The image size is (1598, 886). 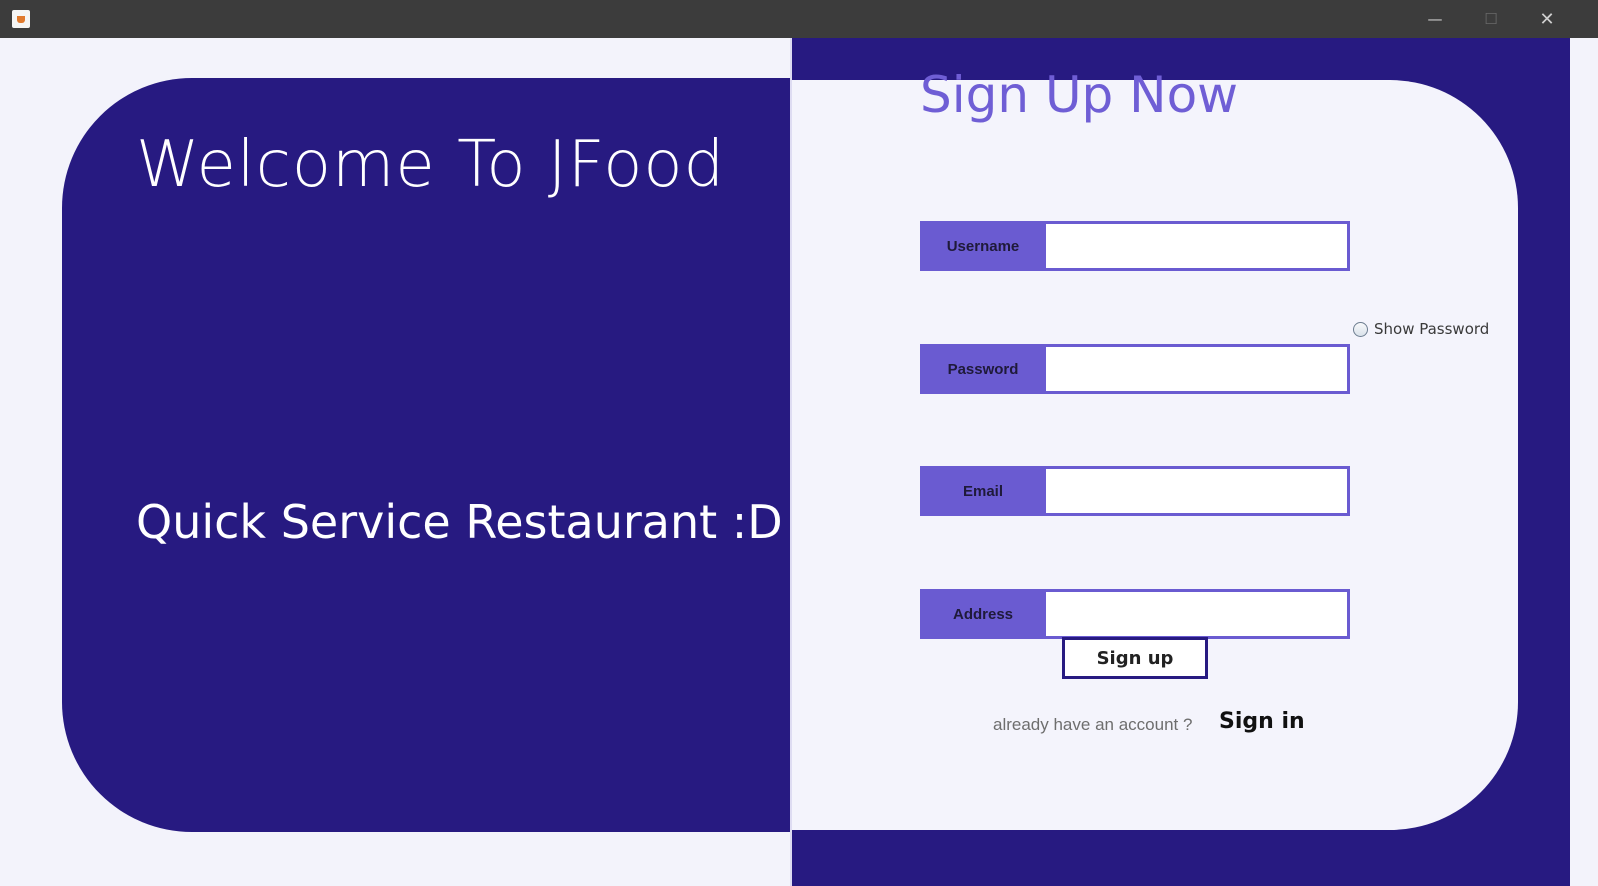 What do you see at coordinates (1198, 491) in the screenshot?
I see `email-input` at bounding box center [1198, 491].